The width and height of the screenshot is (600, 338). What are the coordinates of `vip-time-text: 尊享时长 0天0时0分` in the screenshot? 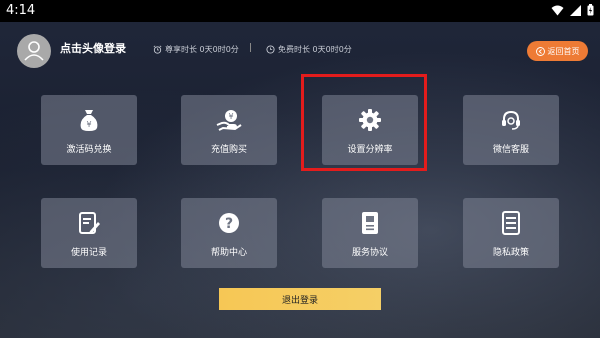 It's located at (202, 49).